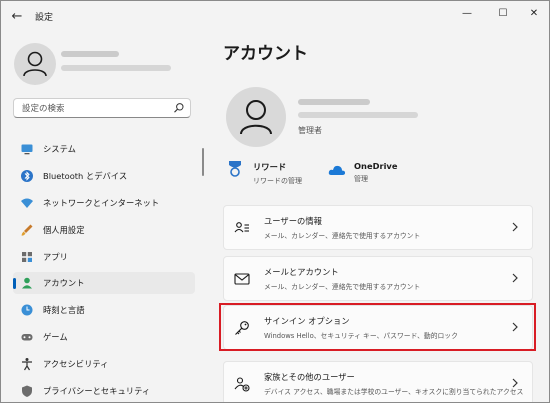 The height and width of the screenshot is (403, 550). What do you see at coordinates (242, 279) in the screenshot?
I see `mail-icon` at bounding box center [242, 279].